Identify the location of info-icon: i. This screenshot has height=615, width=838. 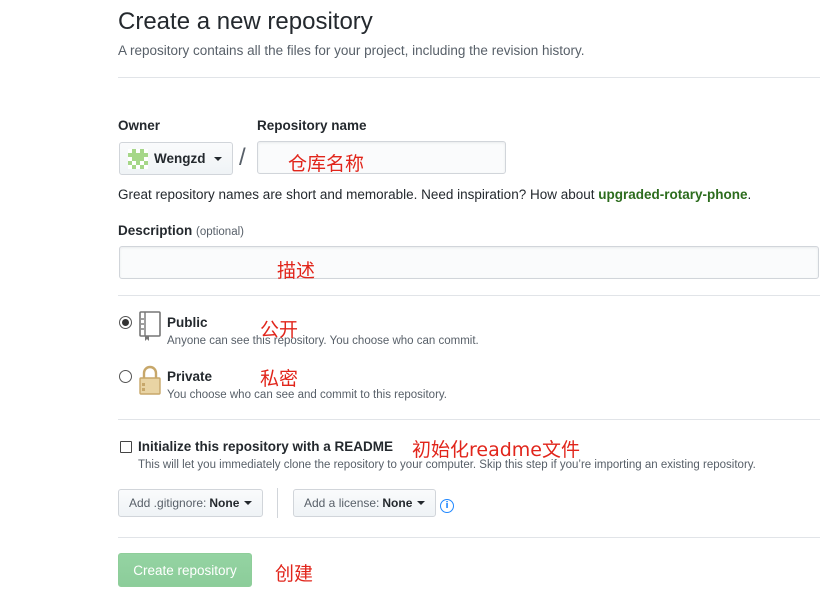
(447, 506).